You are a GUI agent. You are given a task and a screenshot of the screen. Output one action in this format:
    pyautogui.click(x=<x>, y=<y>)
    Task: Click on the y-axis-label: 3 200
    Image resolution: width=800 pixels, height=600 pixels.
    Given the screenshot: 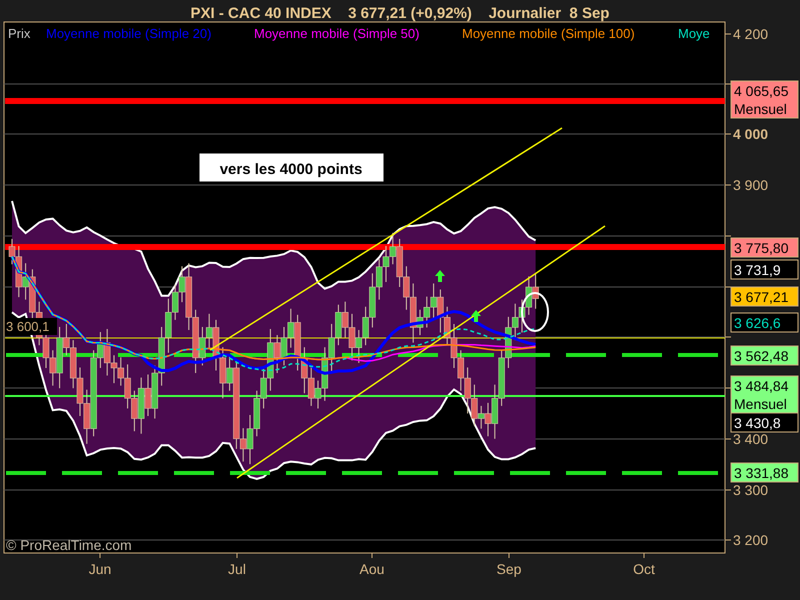 What is the action you would take?
    pyautogui.click(x=750, y=540)
    